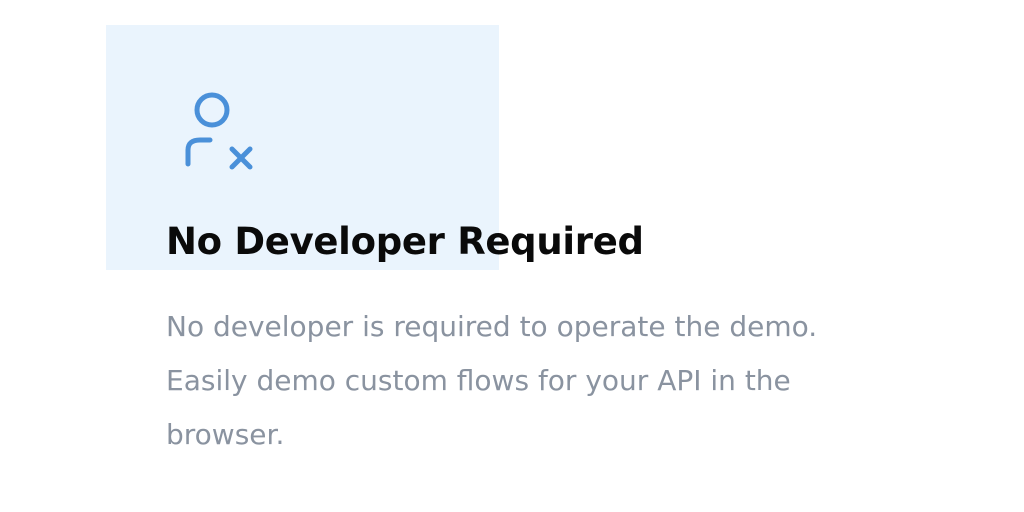 The height and width of the screenshot is (512, 1024). What do you see at coordinates (405, 241) in the screenshot?
I see `feature-title: No Developer Required` at bounding box center [405, 241].